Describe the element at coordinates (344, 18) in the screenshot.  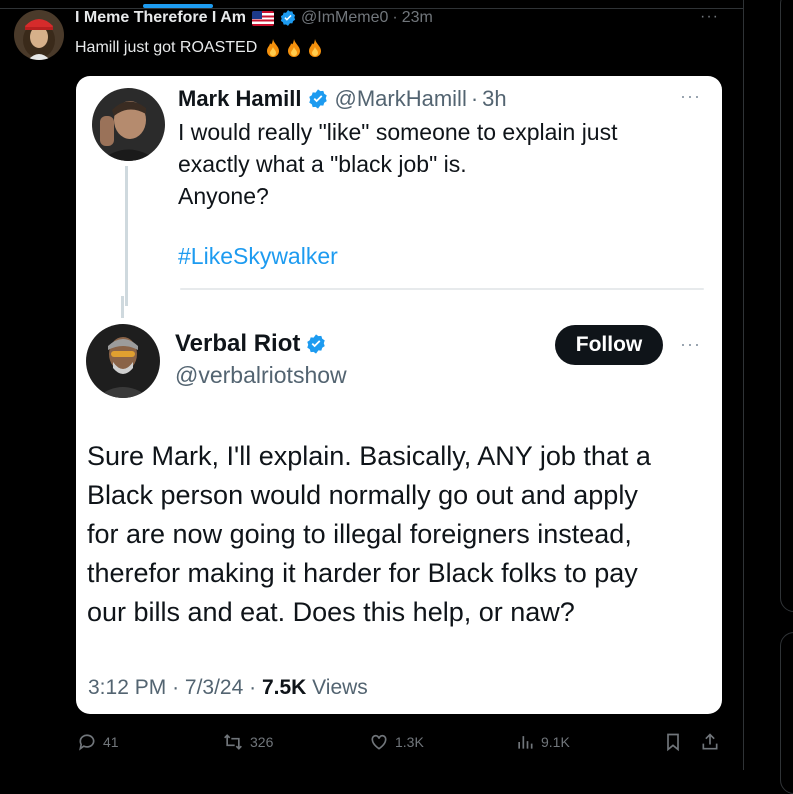
I see `author-handle: @ImMeme0` at that location.